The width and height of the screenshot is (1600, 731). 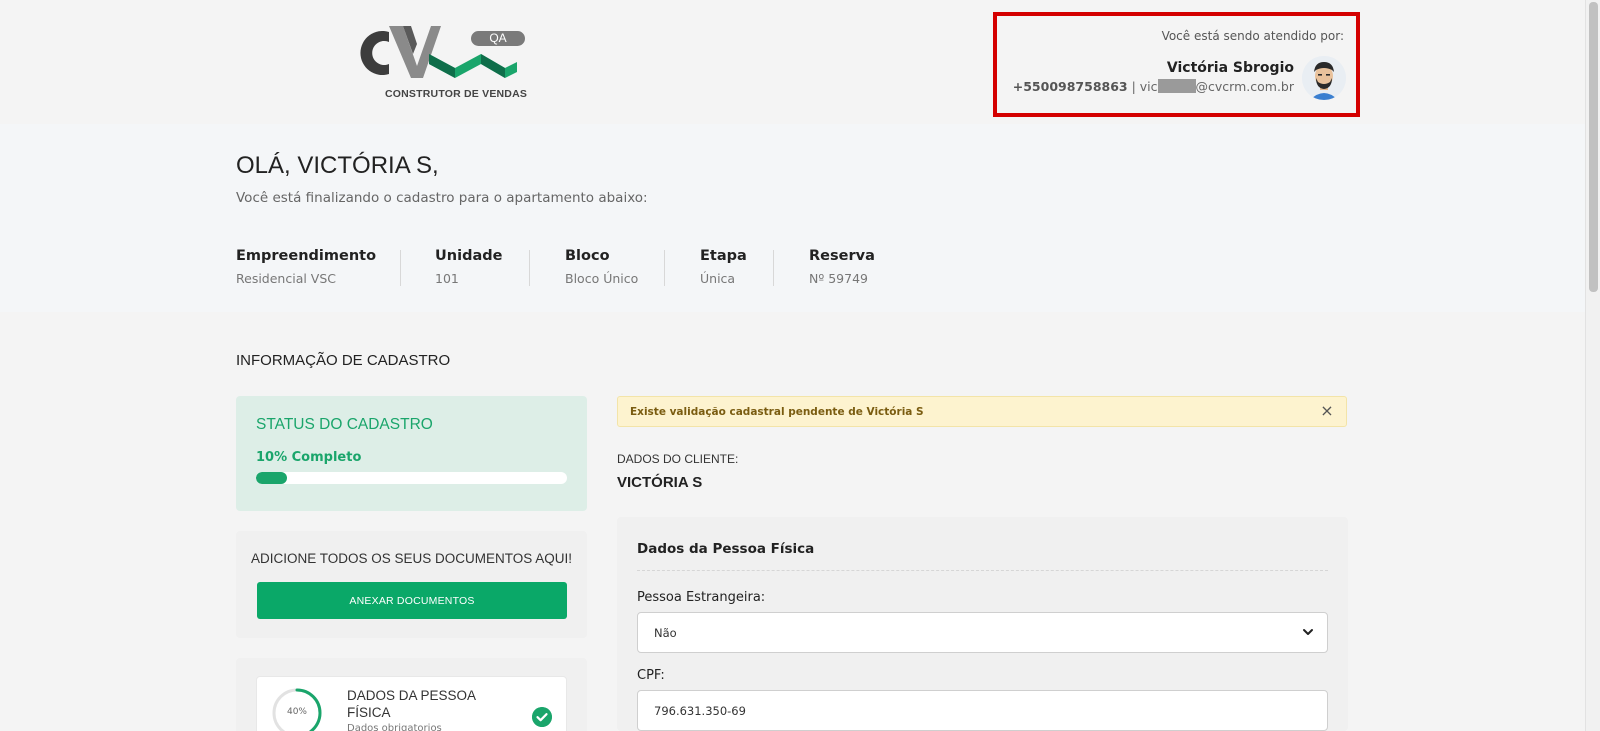 I want to click on status-card: STATUS DO CADASTRO 10% Completo, so click(x=411, y=453).